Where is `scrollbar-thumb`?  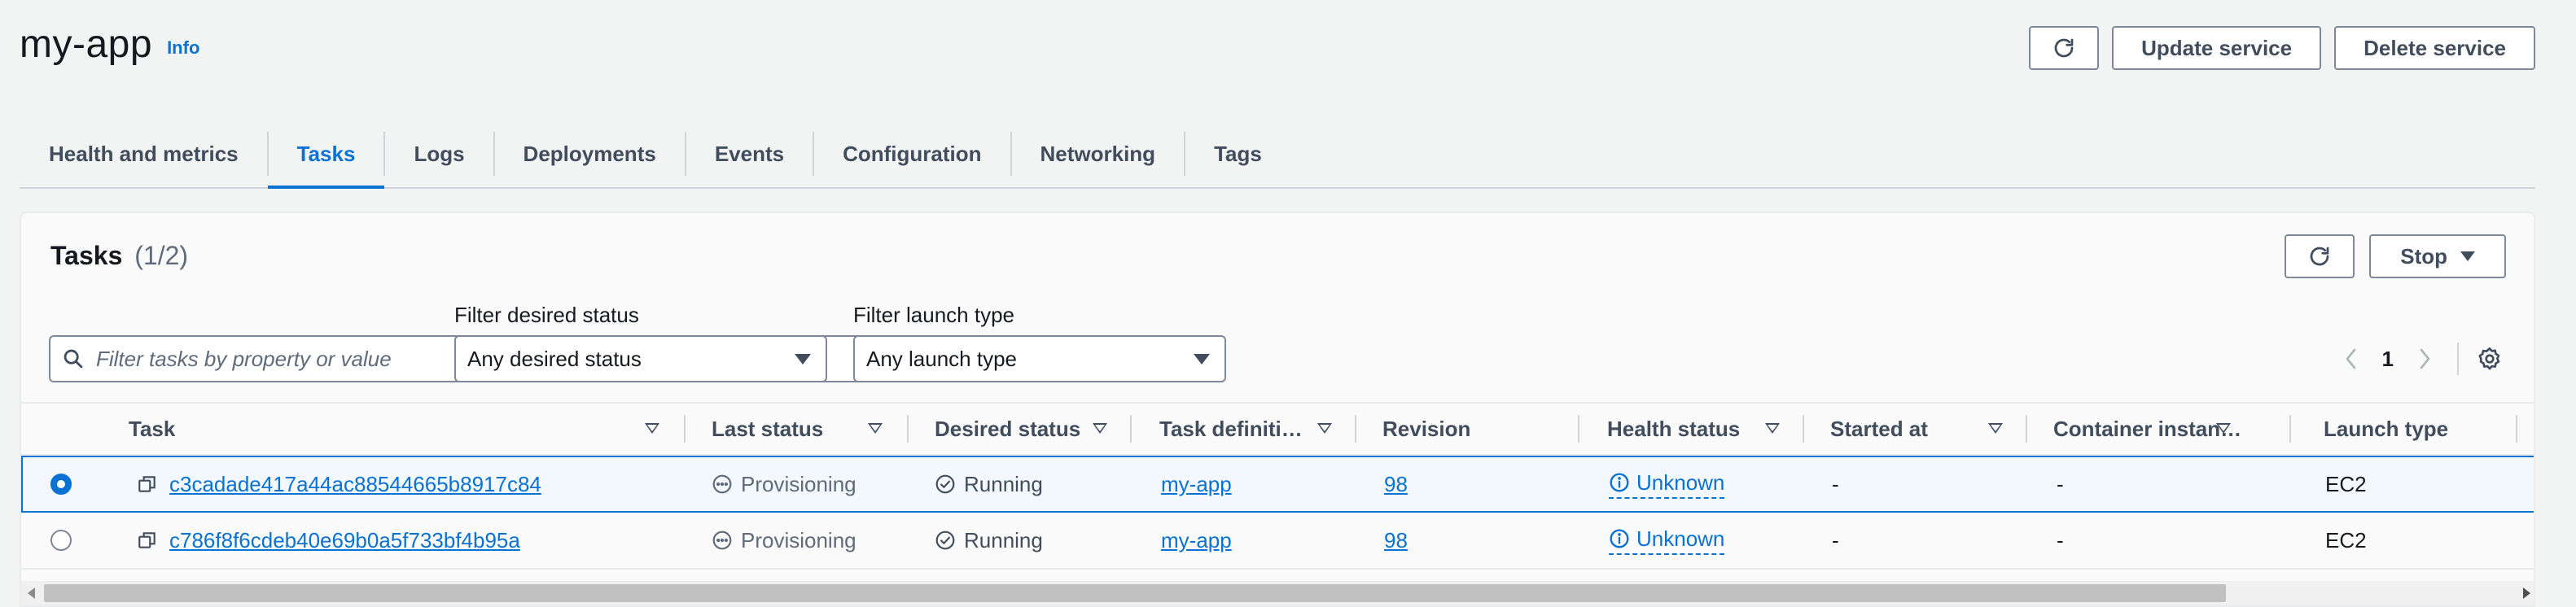 scrollbar-thumb is located at coordinates (1135, 593).